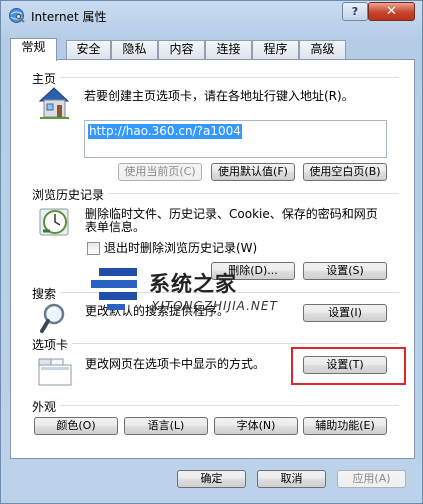  I want to click on cancel-button: 取消, so click(291, 479).